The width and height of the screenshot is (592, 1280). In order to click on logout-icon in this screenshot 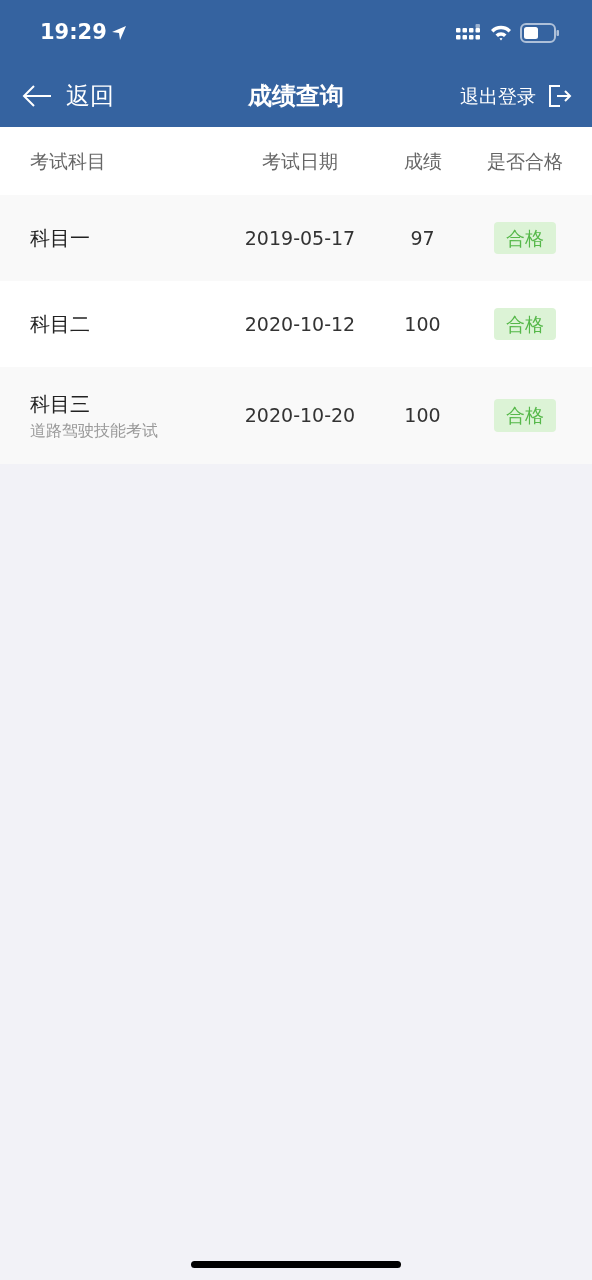, I will do `click(560, 96)`.